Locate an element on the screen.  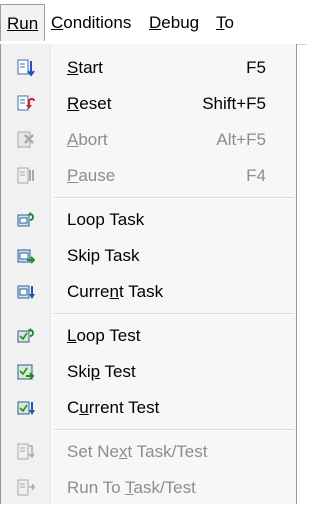
menu-item-start: Start F5 is located at coordinates (148, 68).